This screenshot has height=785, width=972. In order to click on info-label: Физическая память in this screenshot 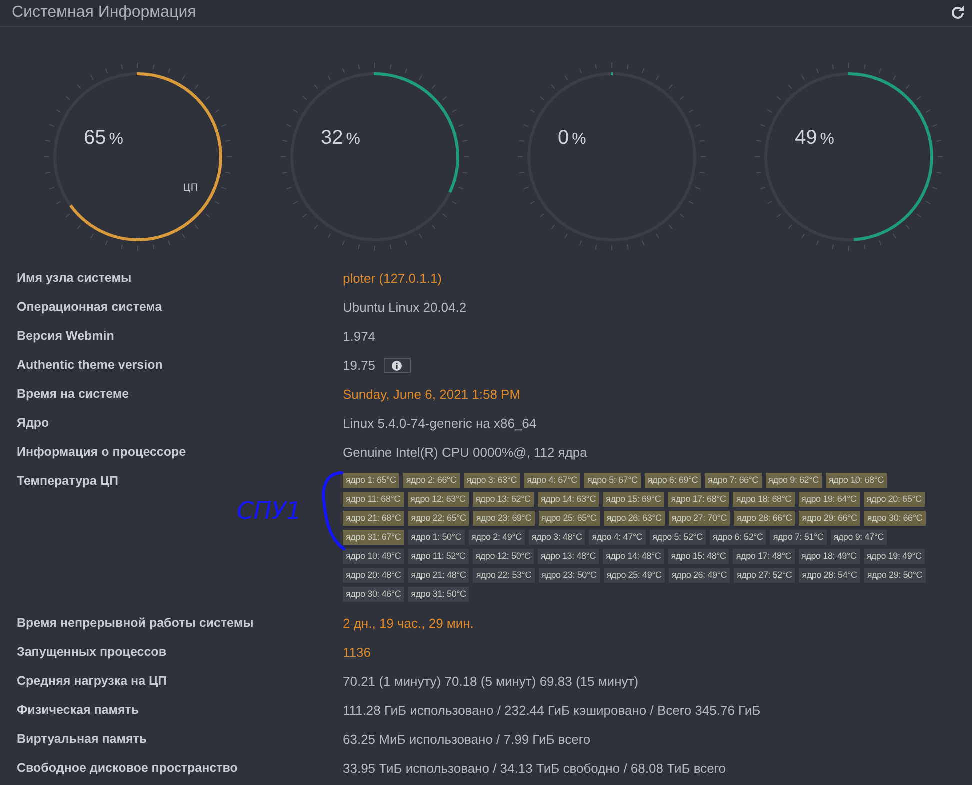, I will do `click(78, 709)`.